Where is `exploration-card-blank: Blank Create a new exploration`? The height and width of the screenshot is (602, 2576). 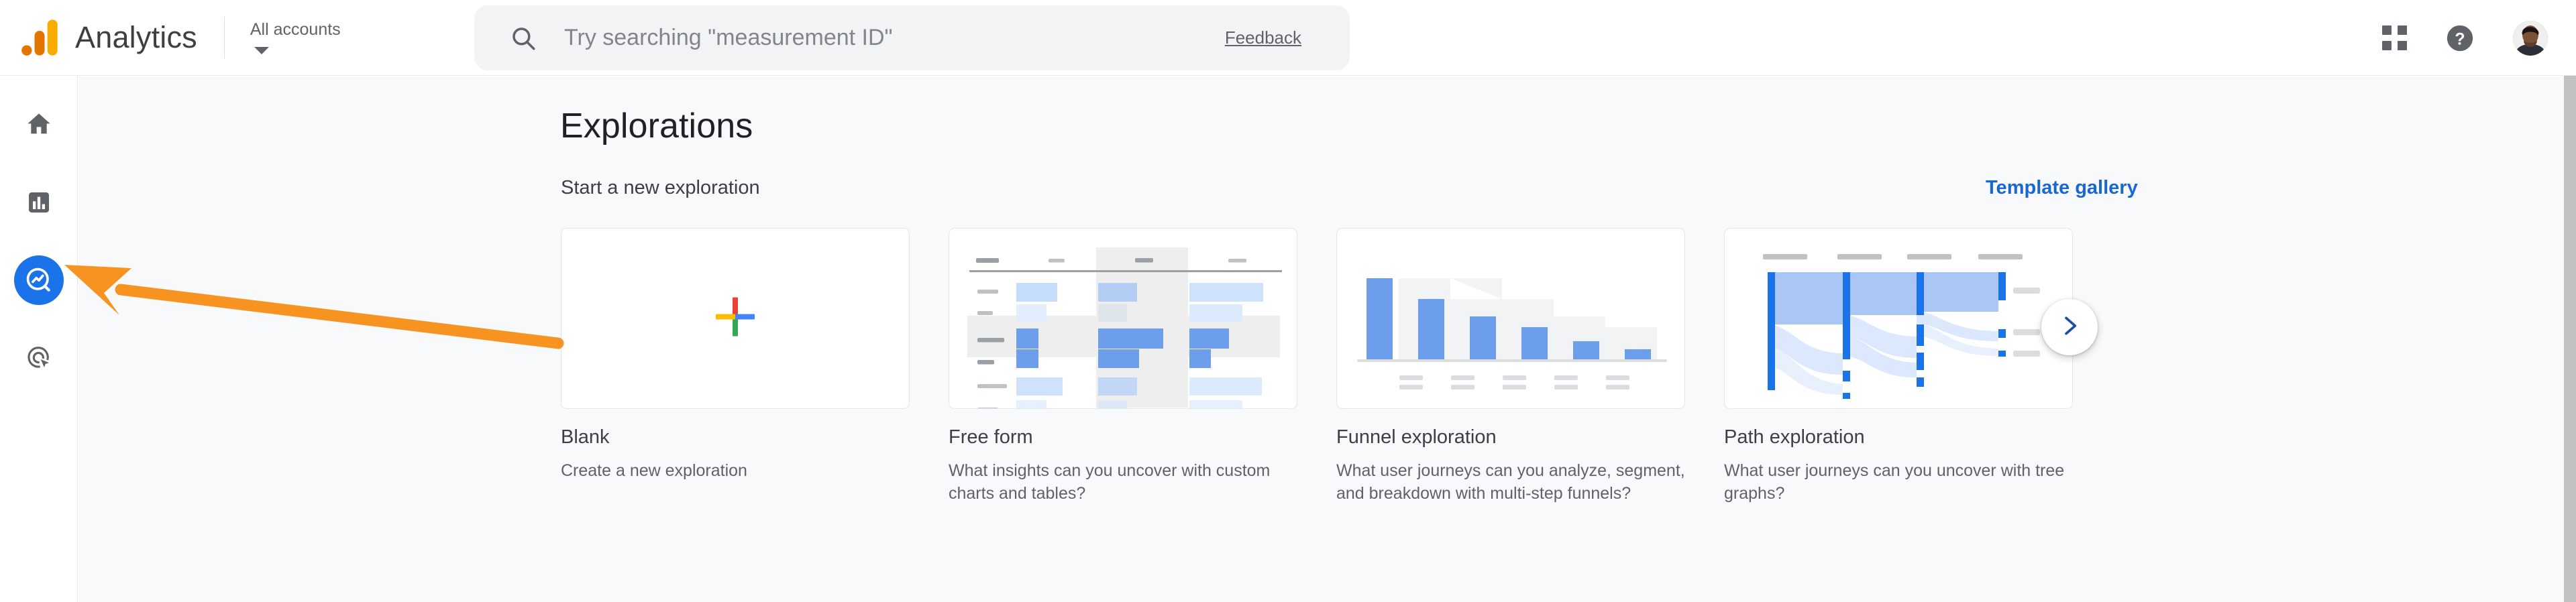
exploration-card-blank: Blank Create a new exploration is located at coordinates (735, 366).